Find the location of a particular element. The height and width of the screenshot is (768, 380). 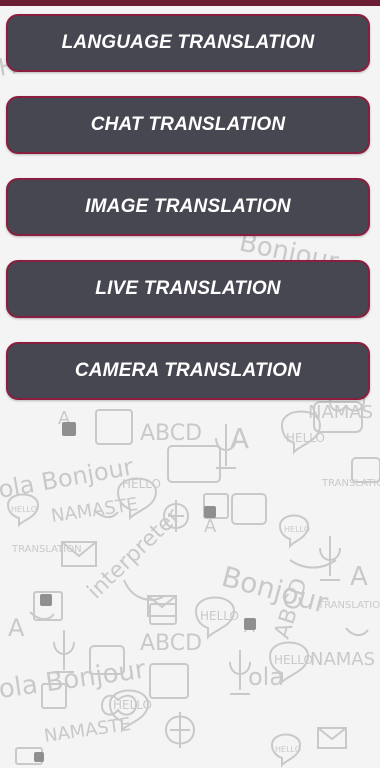

live-translation-button: LIVE TRANSLATION is located at coordinates (188, 289).